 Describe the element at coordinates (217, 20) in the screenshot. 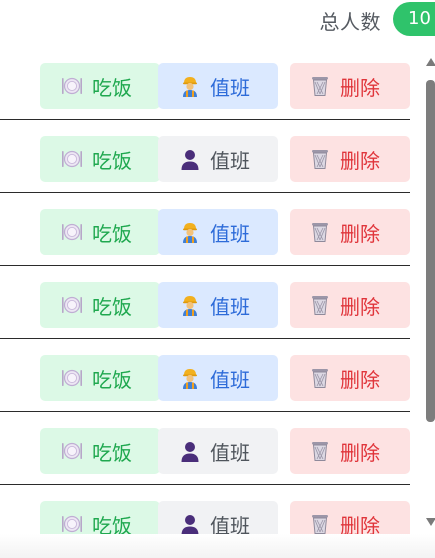

I see `total-header: 总人数 10` at that location.